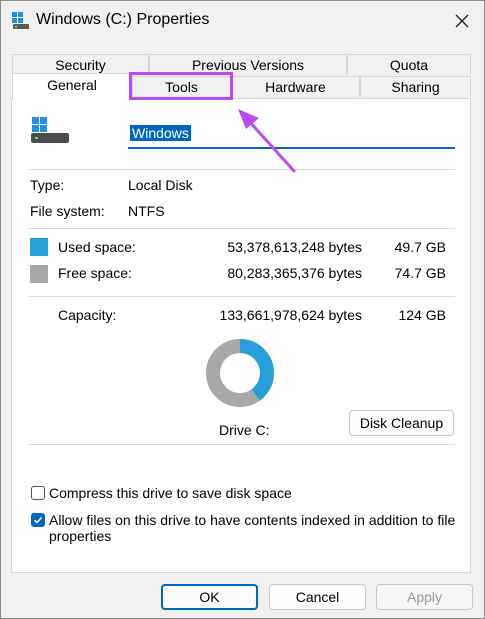  I want to click on ok-label: OK, so click(209, 597).